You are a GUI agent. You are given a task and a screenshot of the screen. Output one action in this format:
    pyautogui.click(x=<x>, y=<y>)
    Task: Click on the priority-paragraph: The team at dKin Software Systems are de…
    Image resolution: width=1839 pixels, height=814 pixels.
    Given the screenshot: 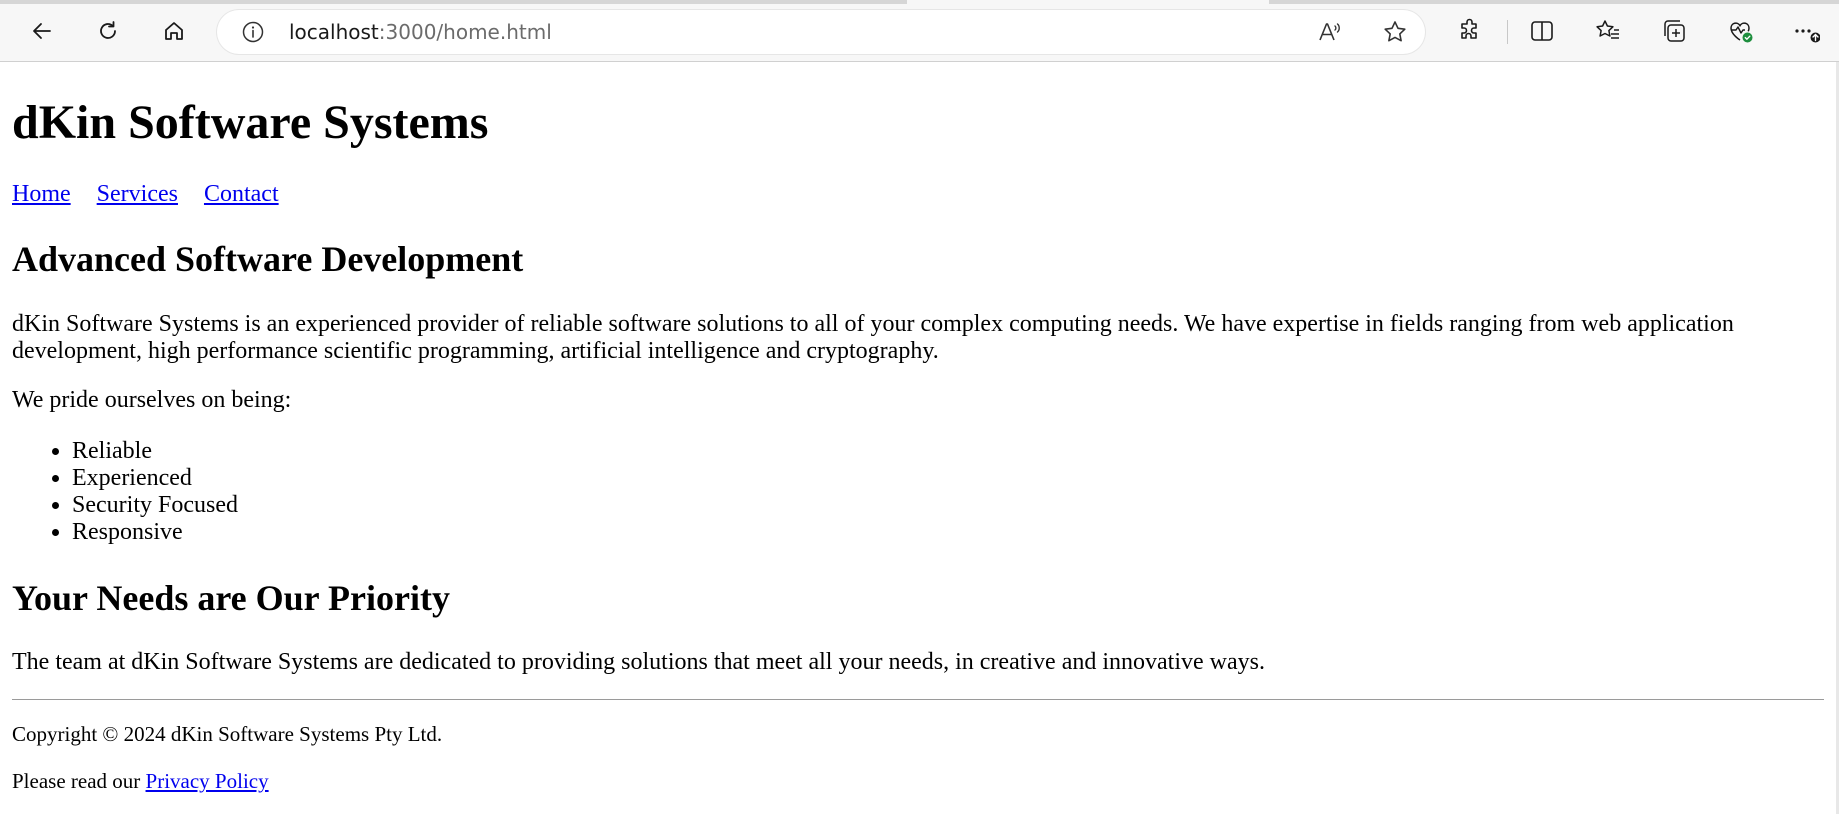 What is the action you would take?
    pyautogui.click(x=638, y=662)
    